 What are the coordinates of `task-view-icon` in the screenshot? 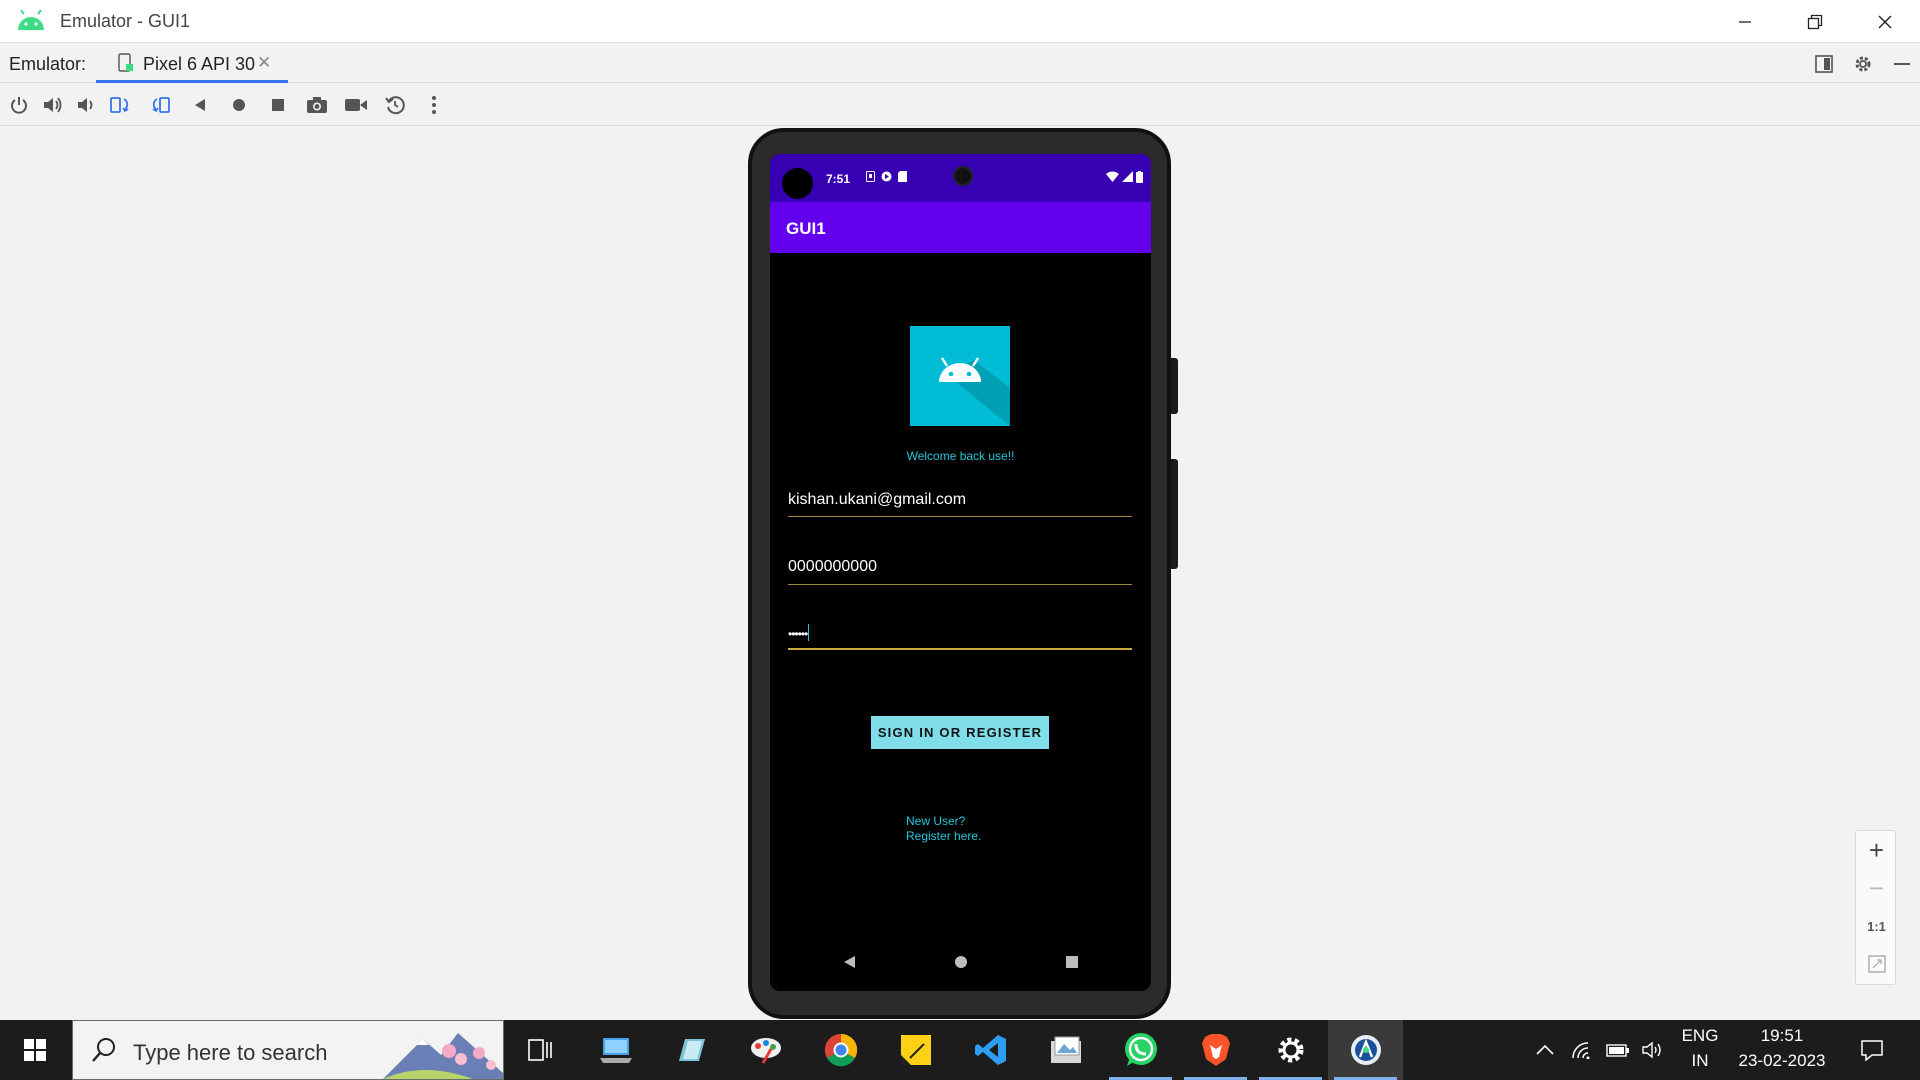 It's located at (539, 1050).